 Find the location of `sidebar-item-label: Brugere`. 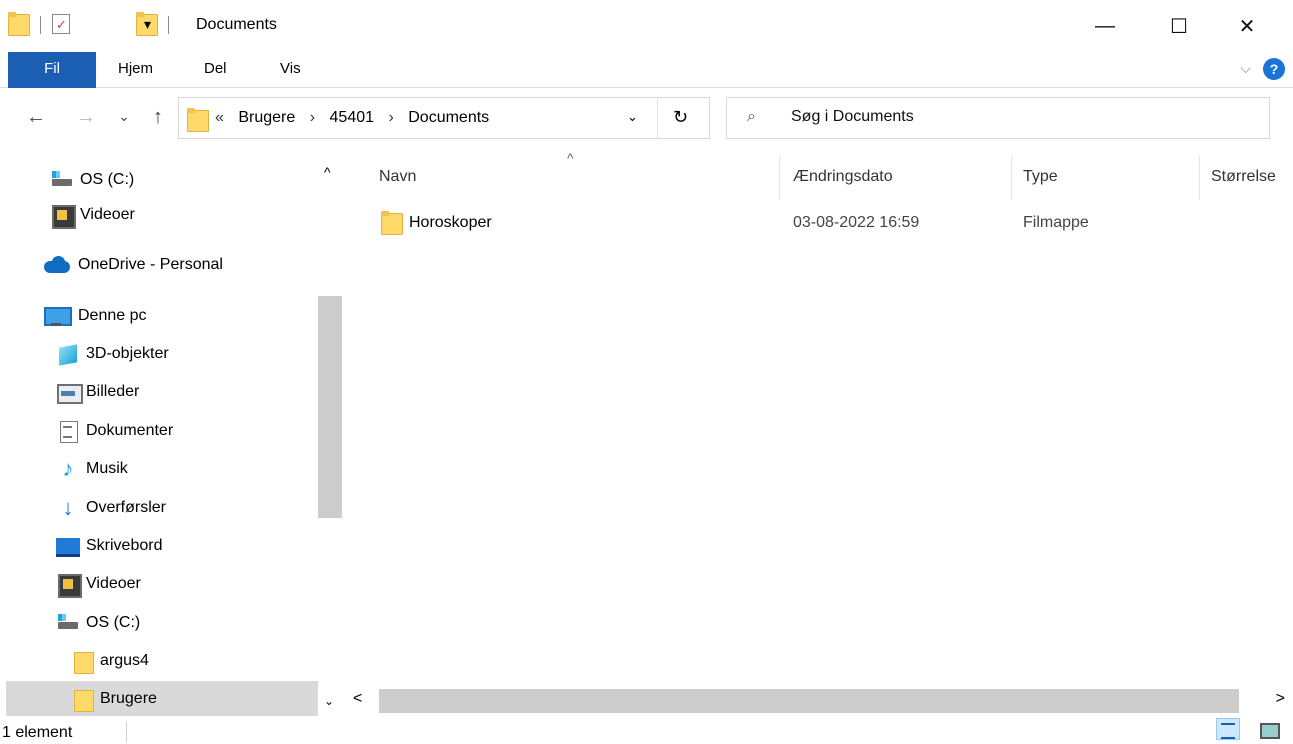

sidebar-item-label: Brugere is located at coordinates (128, 698).